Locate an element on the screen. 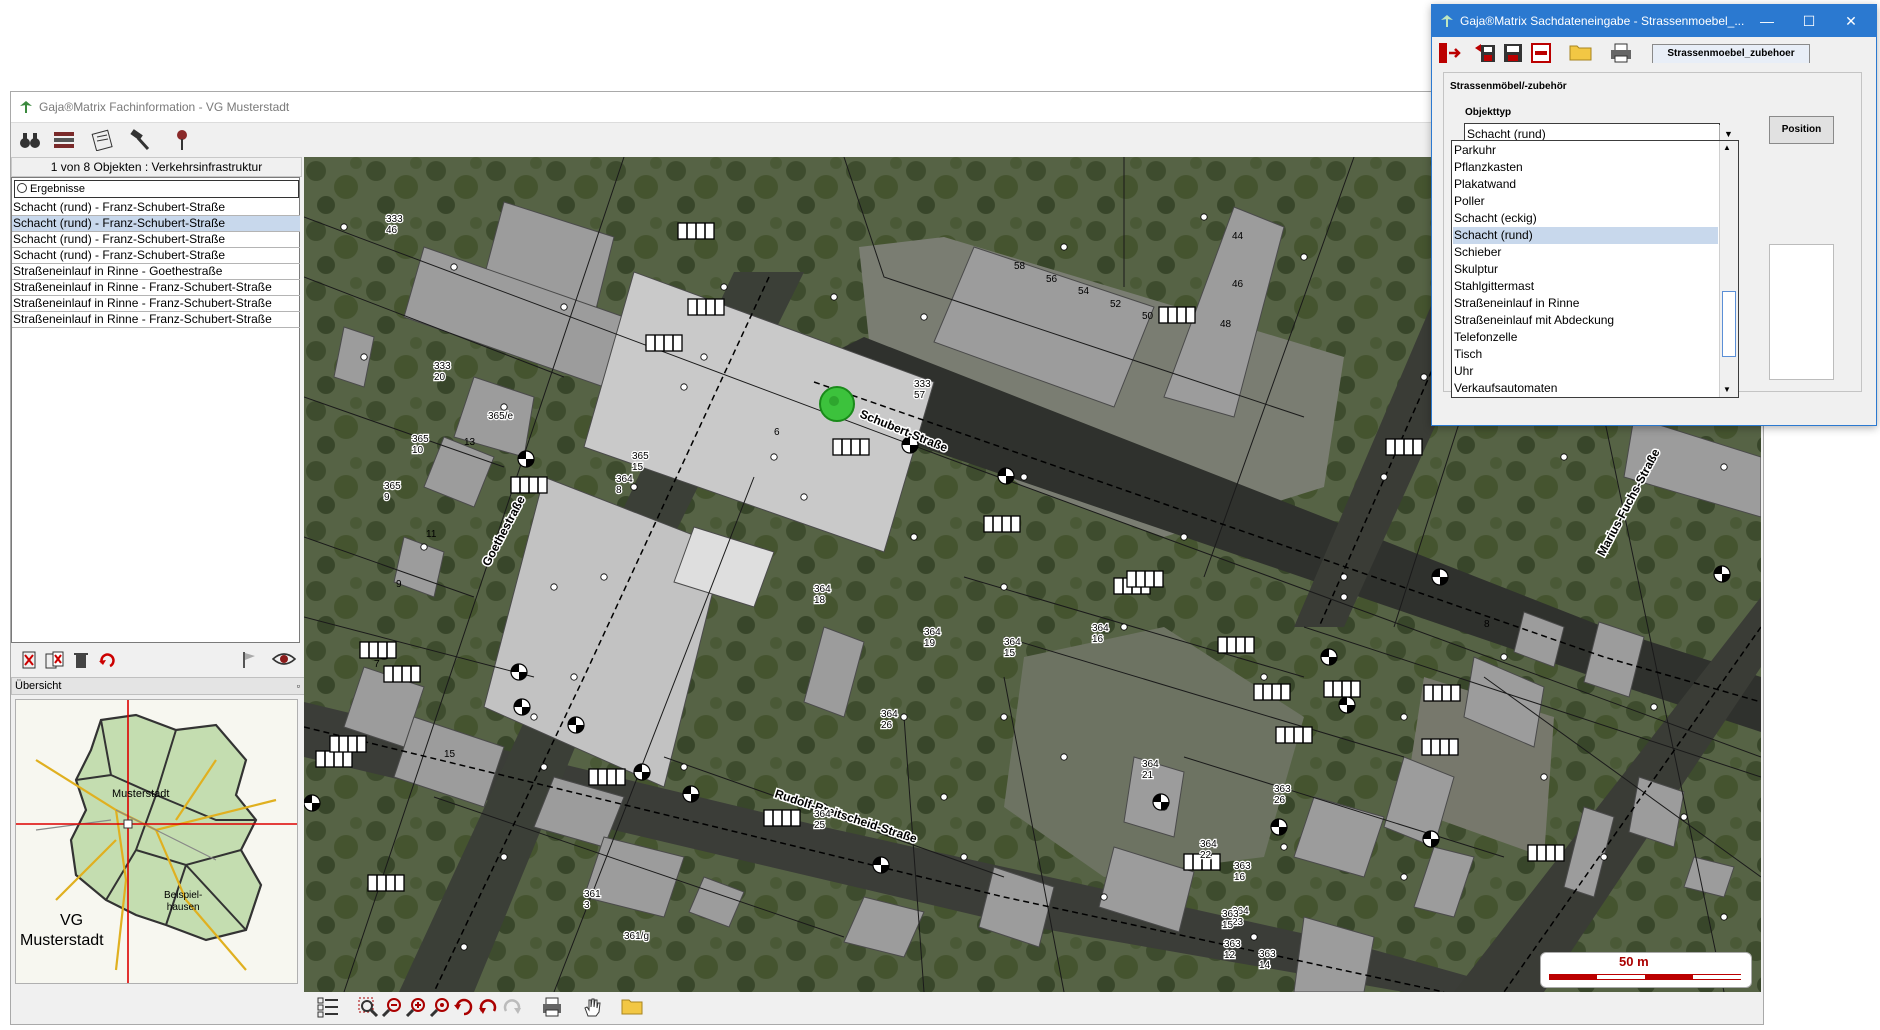 This screenshot has width=1880, height=1030. legend-icon is located at coordinates (328, 1008).